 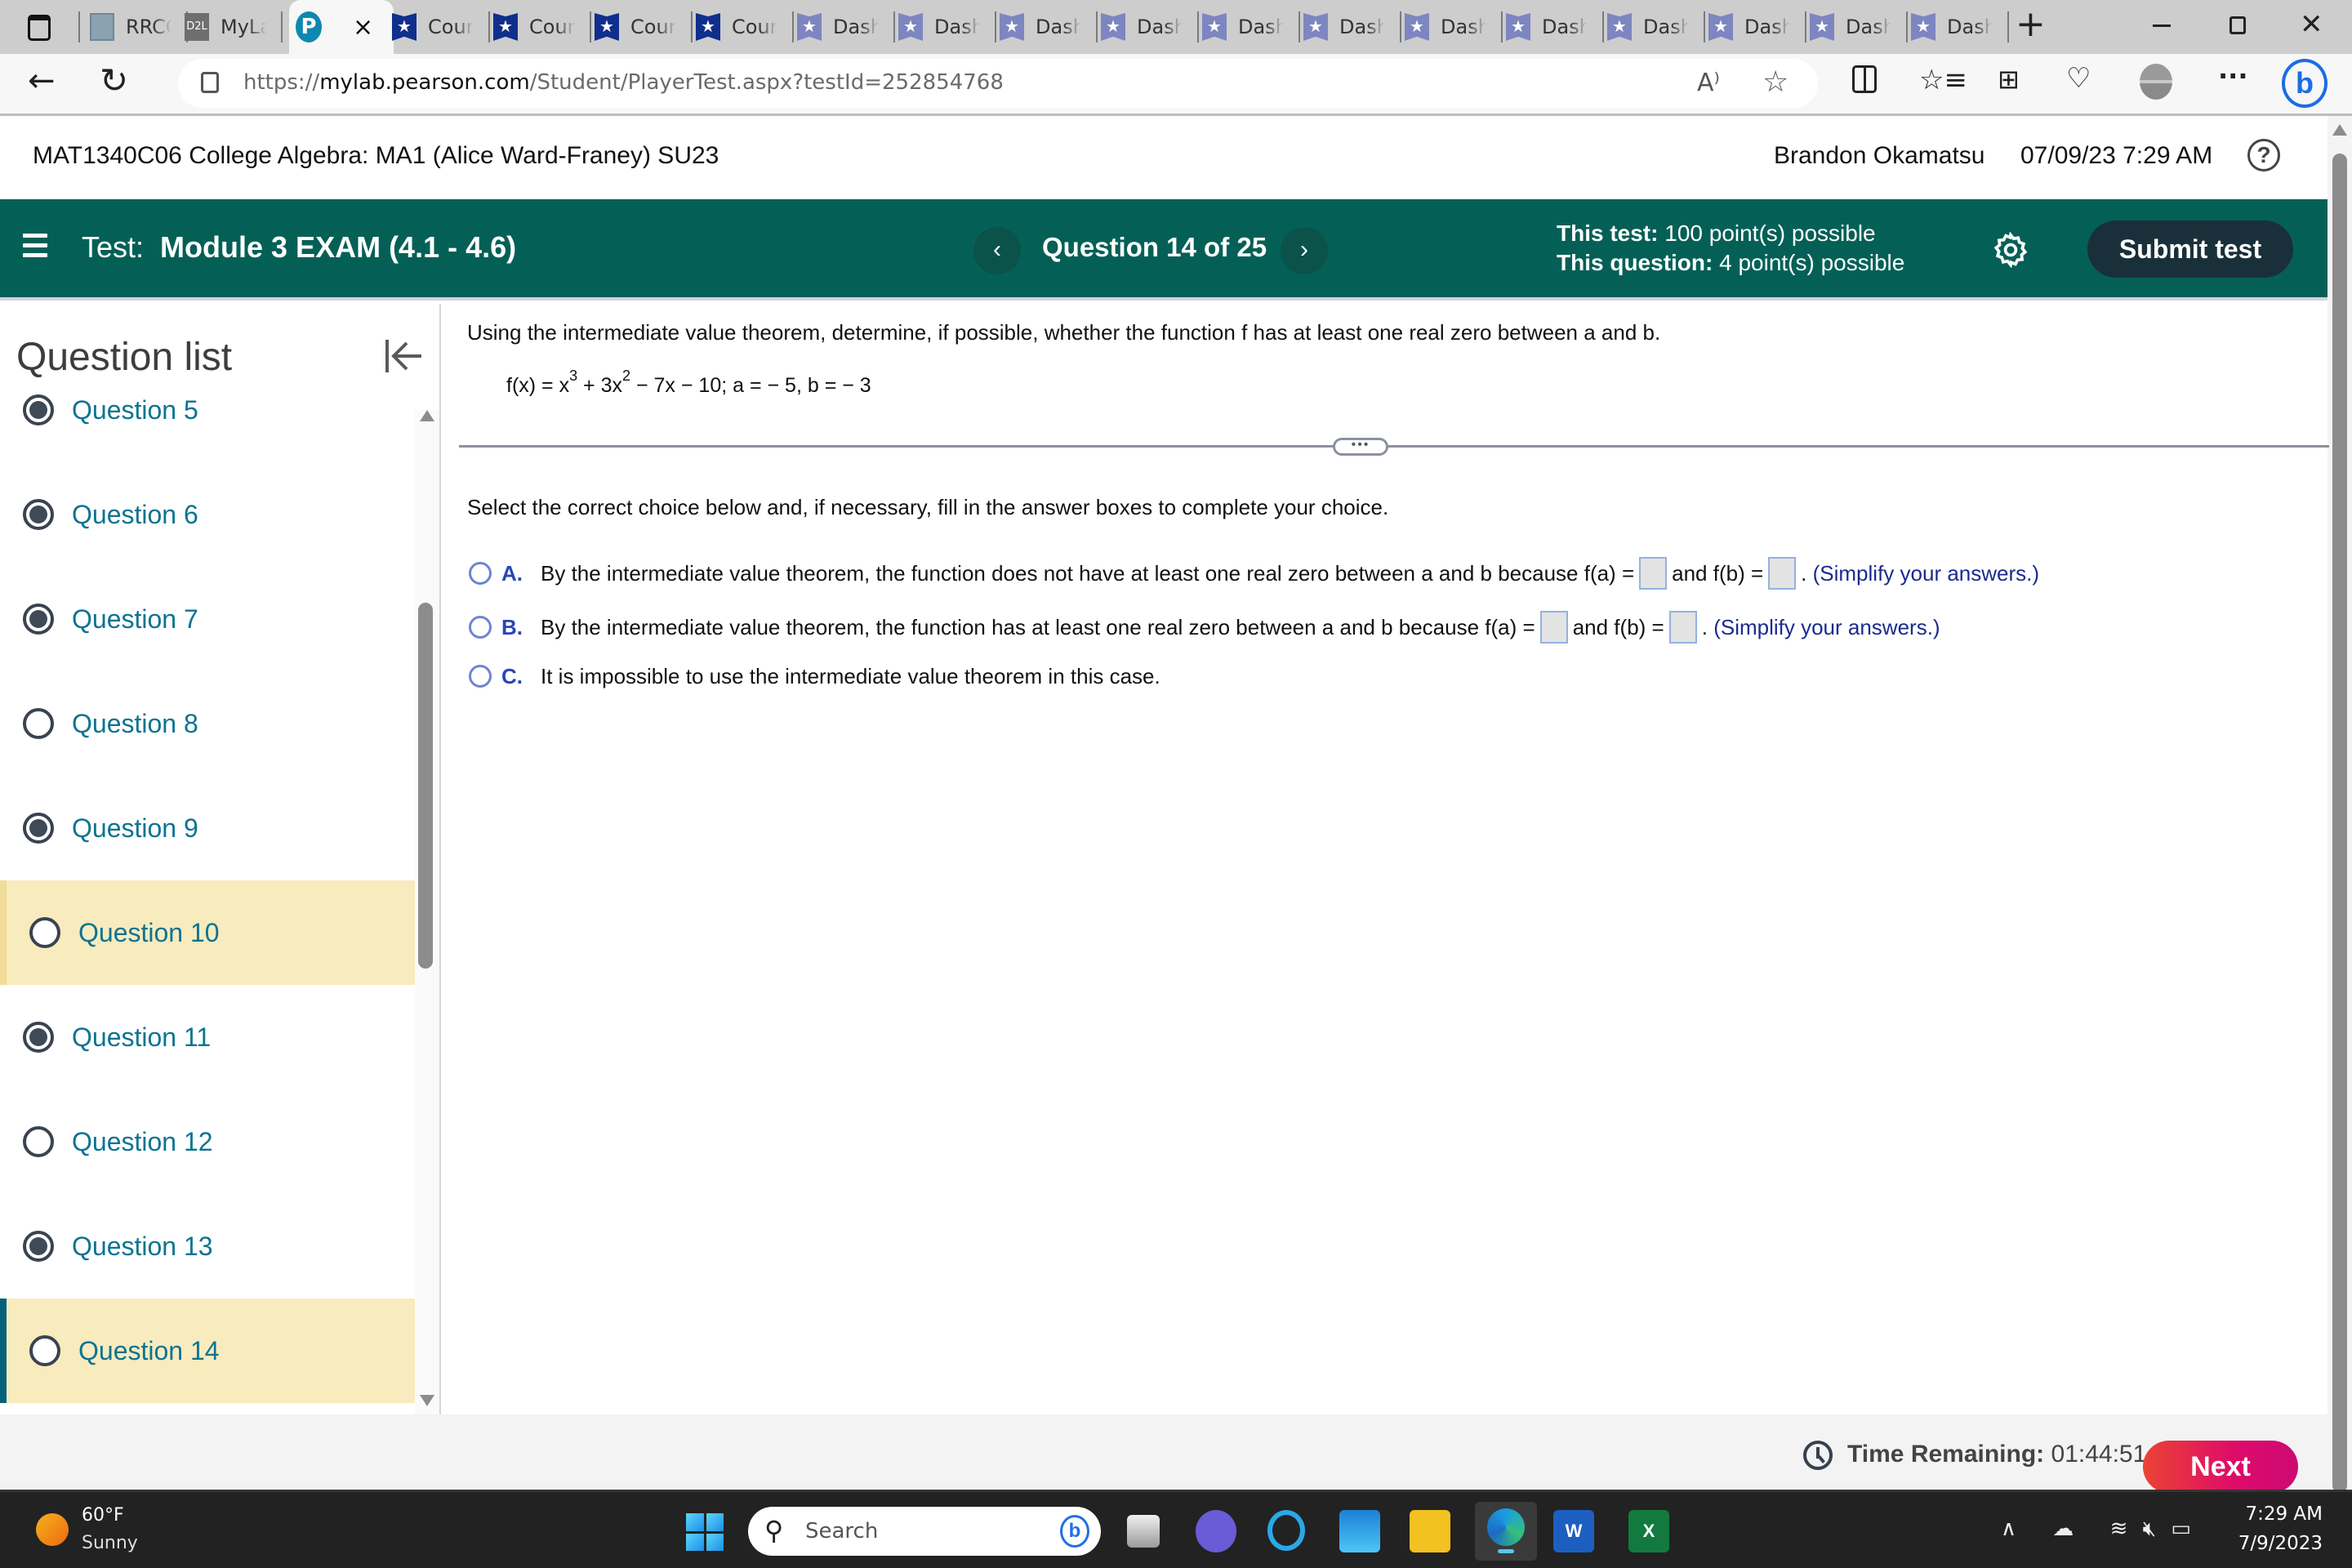 What do you see at coordinates (1682, 627) in the screenshot?
I see `fb-answer-box` at bounding box center [1682, 627].